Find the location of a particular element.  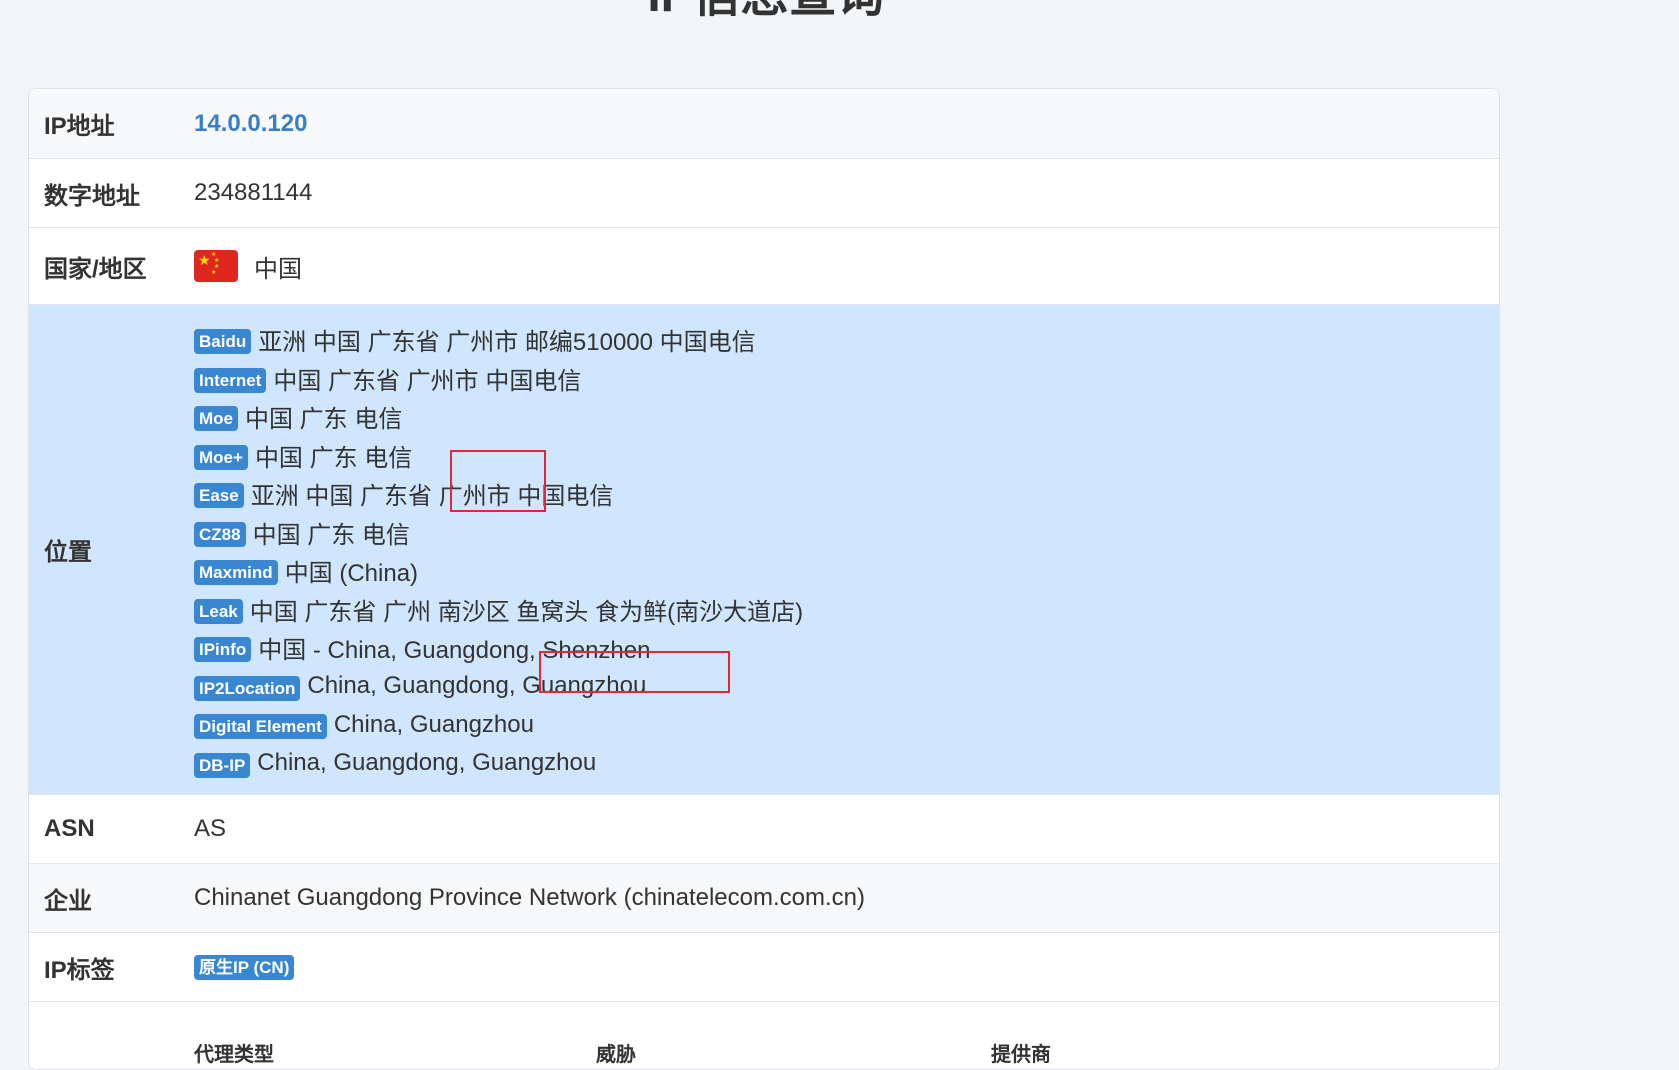

location-entry-leak: Leak 中国 广东省 广州 南沙区 鱼窝头 食为鲜(南沙大道店) is located at coordinates (498, 609).